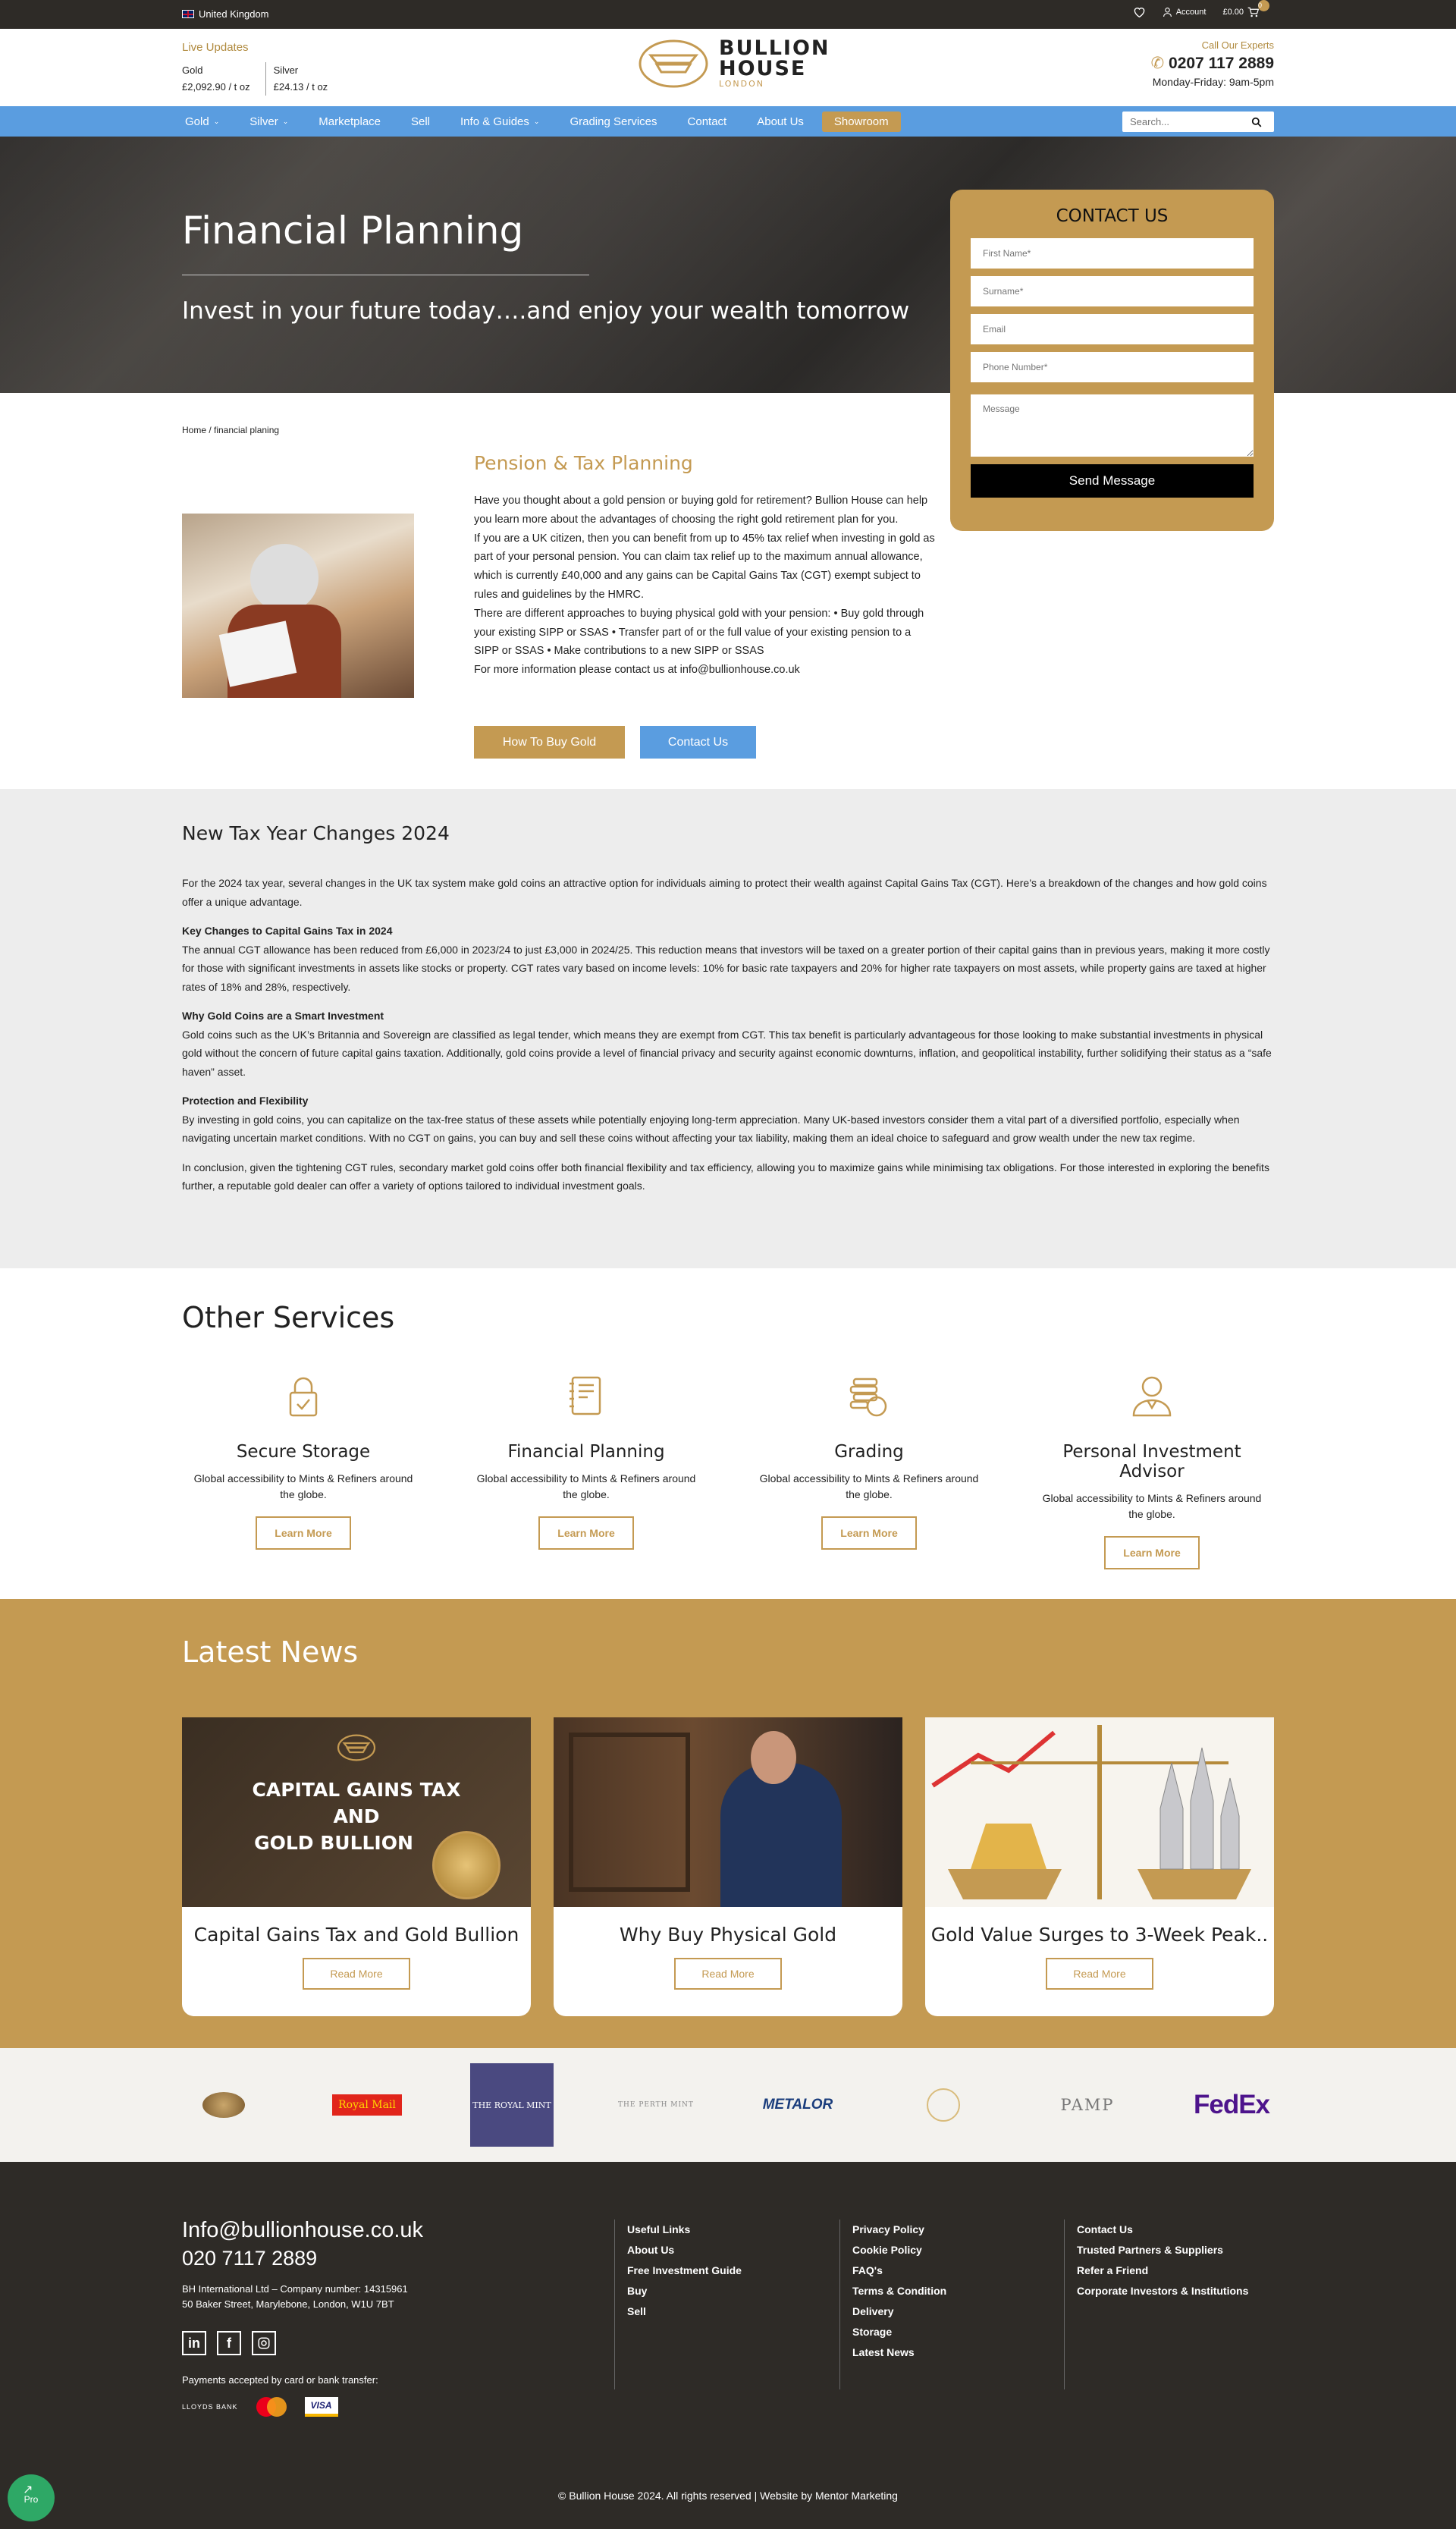  I want to click on footer-link: Sell, so click(684, 2311).